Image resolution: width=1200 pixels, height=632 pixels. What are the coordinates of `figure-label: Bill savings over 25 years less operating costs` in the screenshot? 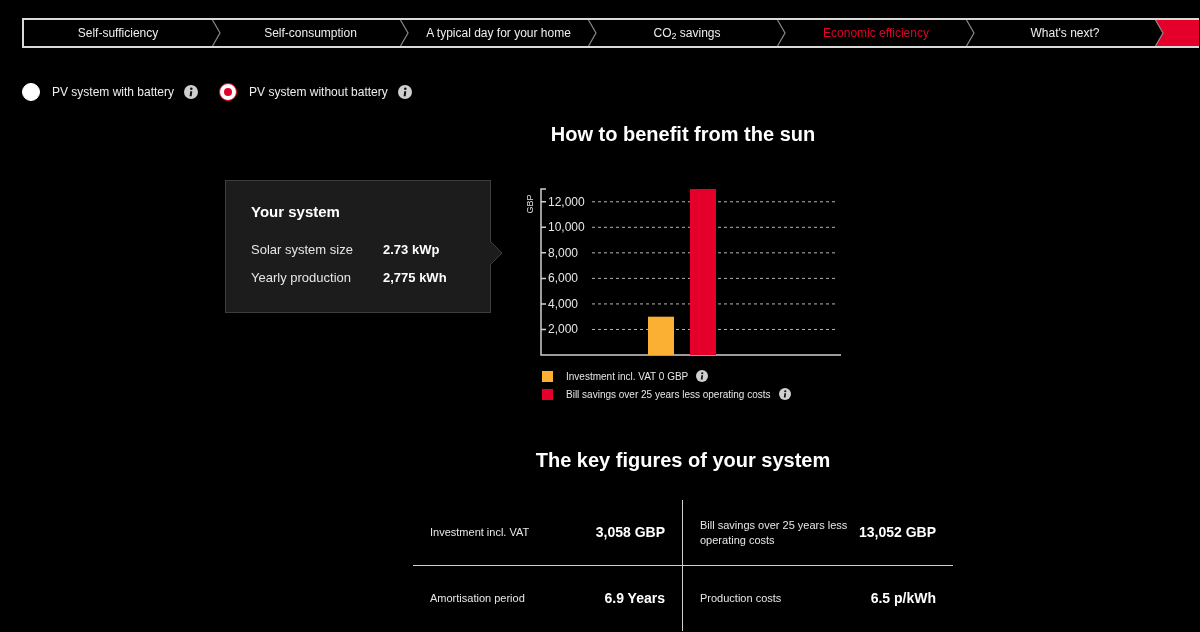 It's located at (774, 532).